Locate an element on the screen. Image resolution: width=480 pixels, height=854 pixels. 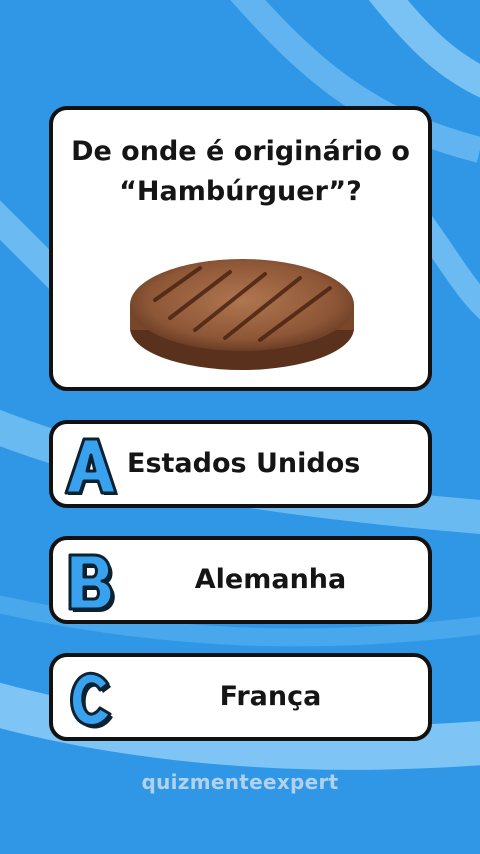
answer-text-a: Estados Unidos is located at coordinates (244, 463).